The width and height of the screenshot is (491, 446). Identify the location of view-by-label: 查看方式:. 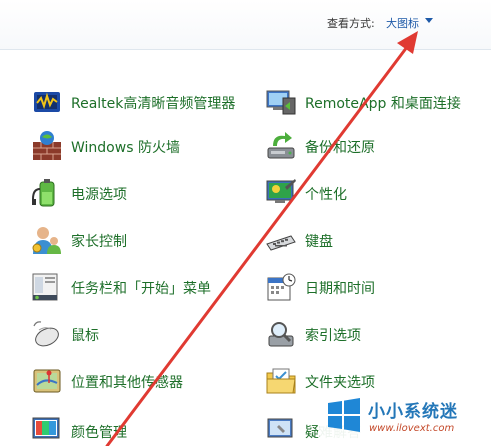
(351, 23).